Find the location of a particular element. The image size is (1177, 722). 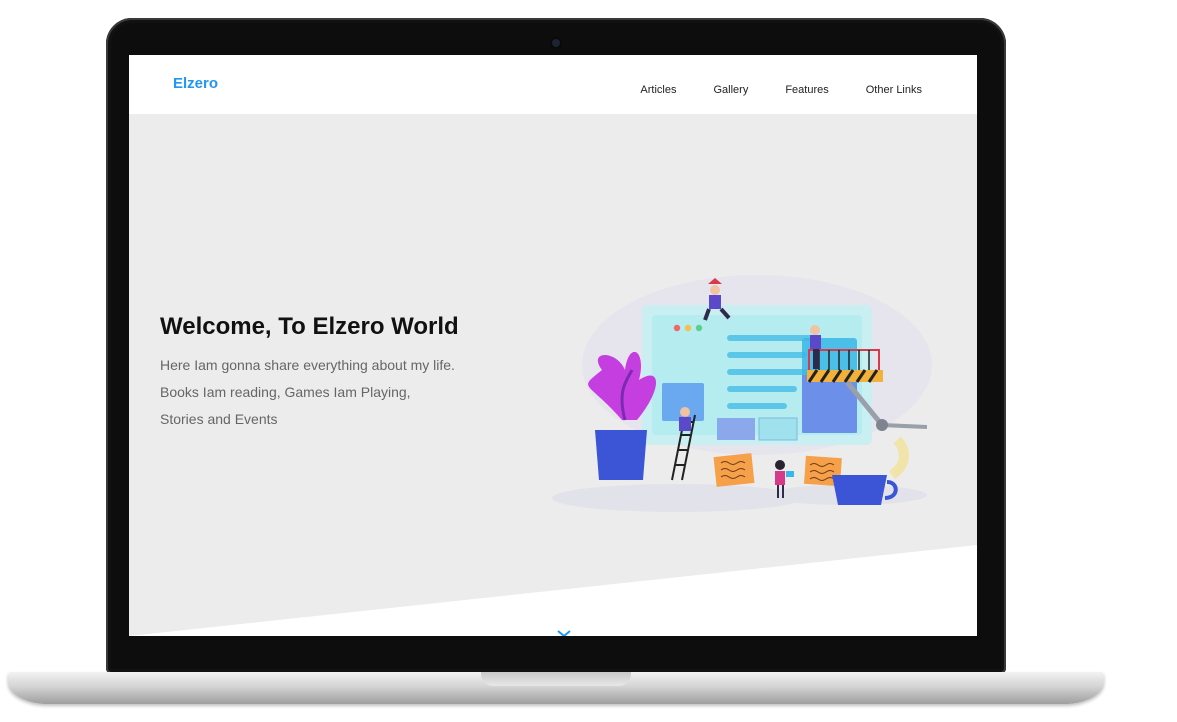

scroll-down-icon is located at coordinates (564, 633).